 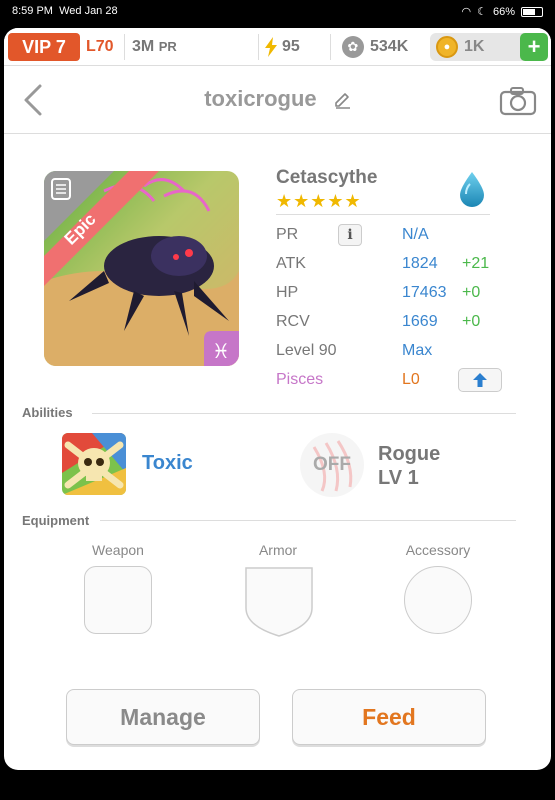 What do you see at coordinates (287, 234) in the screenshot?
I see `stat-label-pr: PR` at bounding box center [287, 234].